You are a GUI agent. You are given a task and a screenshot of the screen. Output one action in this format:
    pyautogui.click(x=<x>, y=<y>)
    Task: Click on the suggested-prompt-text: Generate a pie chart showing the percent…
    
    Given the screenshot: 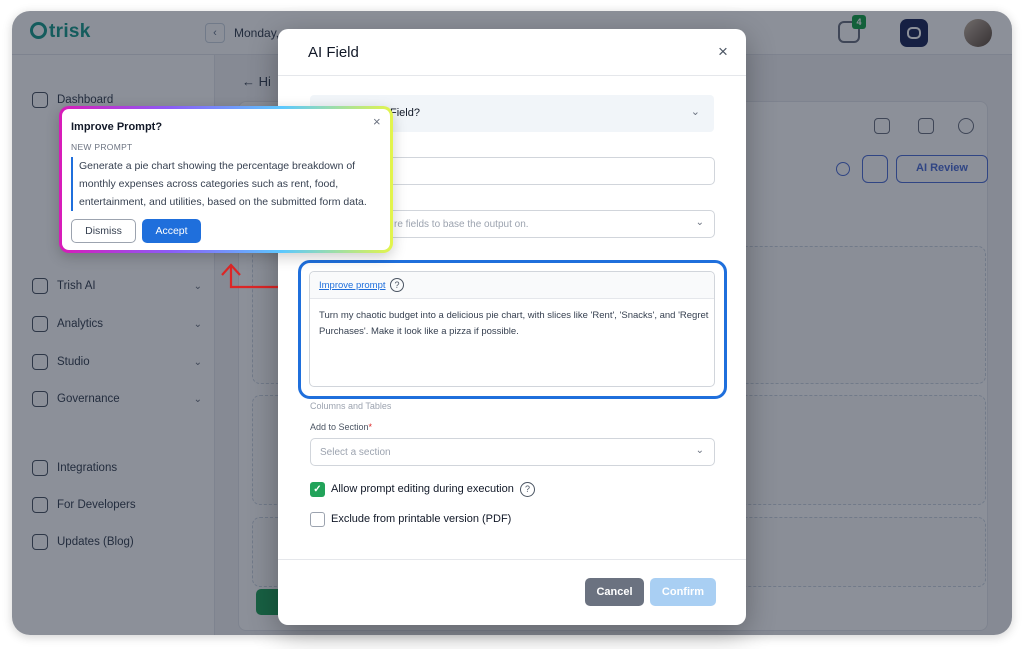 What is the action you would take?
    pyautogui.click(x=227, y=184)
    